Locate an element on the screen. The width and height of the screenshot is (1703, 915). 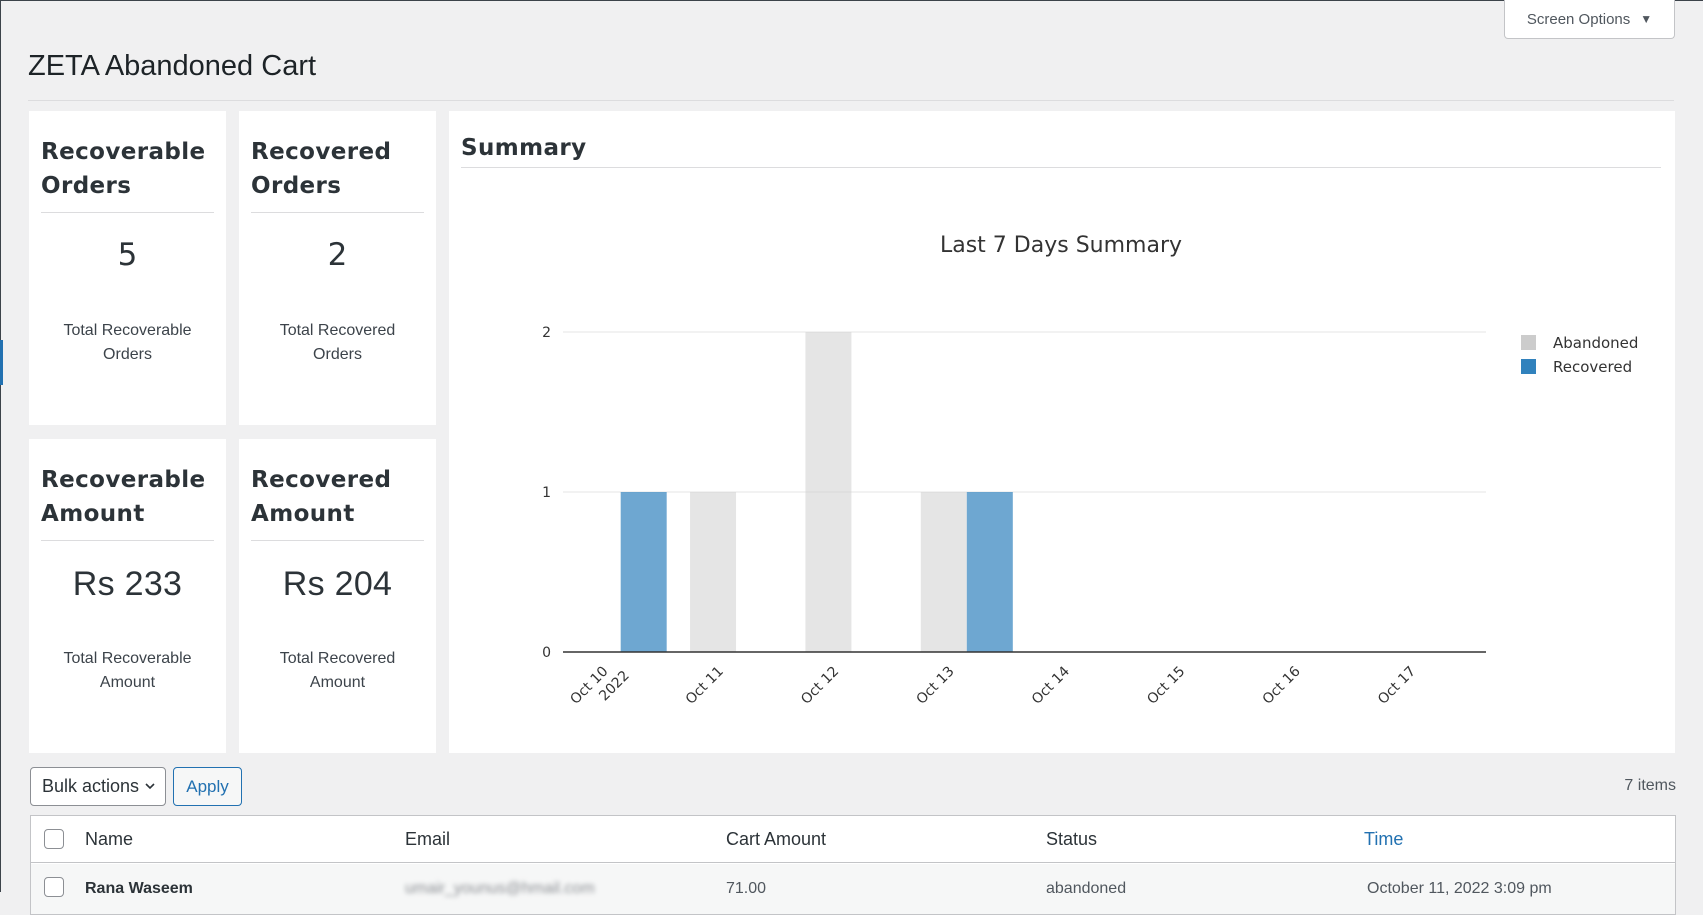
legend-swatch-abandoned is located at coordinates (1528, 342).